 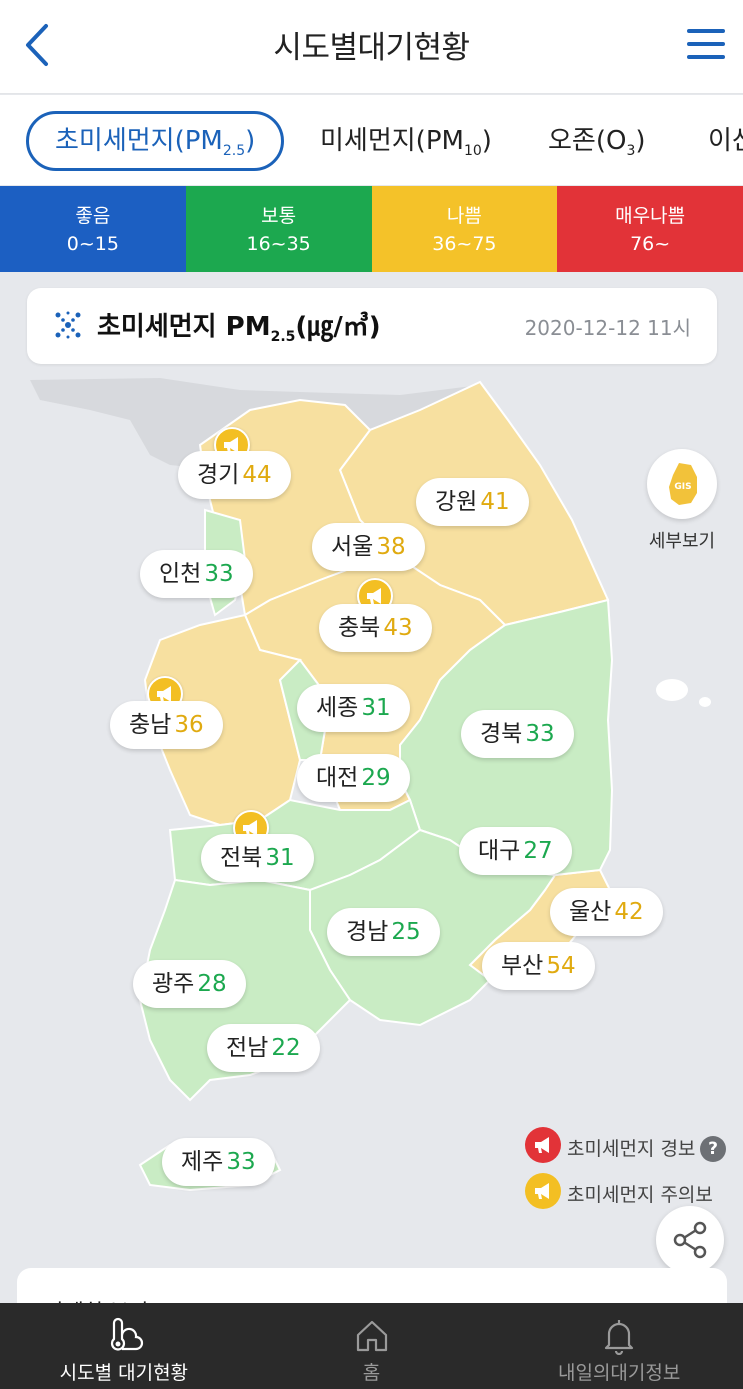 What do you see at coordinates (464, 229) in the screenshot?
I see `legend-bad: 나쁨 36~75` at bounding box center [464, 229].